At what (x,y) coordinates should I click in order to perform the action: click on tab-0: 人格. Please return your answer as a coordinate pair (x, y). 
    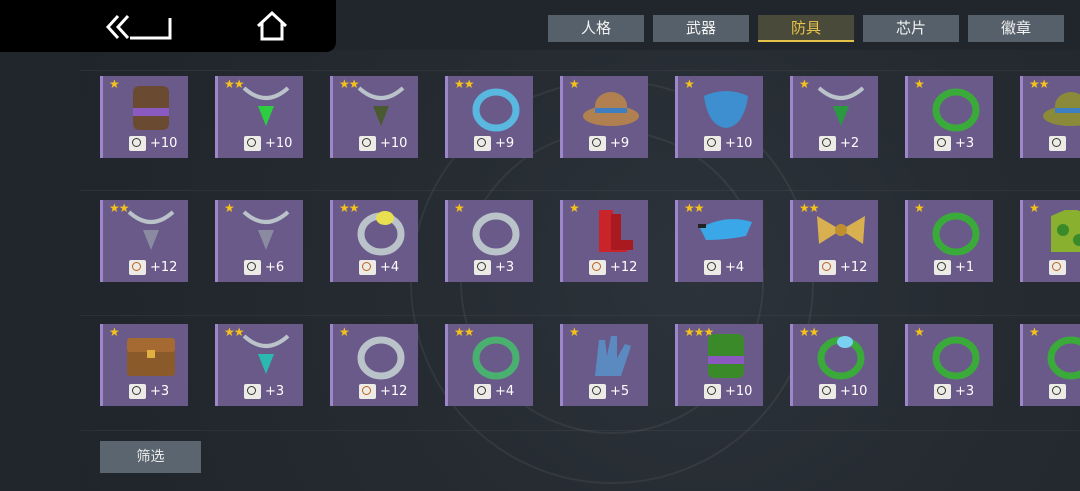
    Looking at the image, I should click on (596, 28).